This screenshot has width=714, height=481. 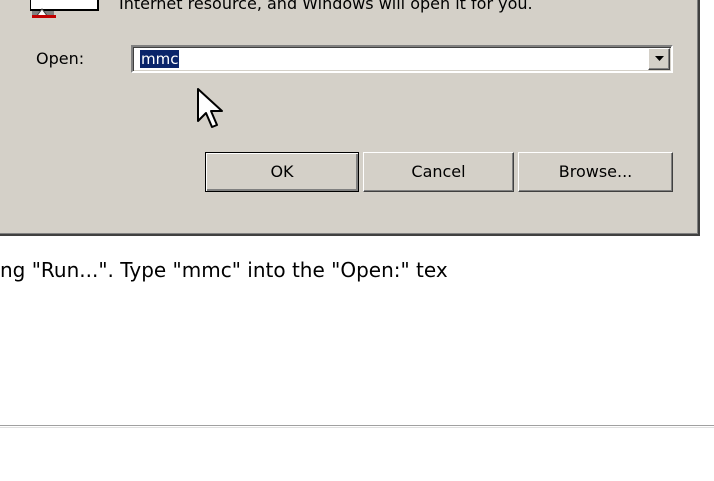 What do you see at coordinates (60, 58) in the screenshot?
I see `open-label: Open:` at bounding box center [60, 58].